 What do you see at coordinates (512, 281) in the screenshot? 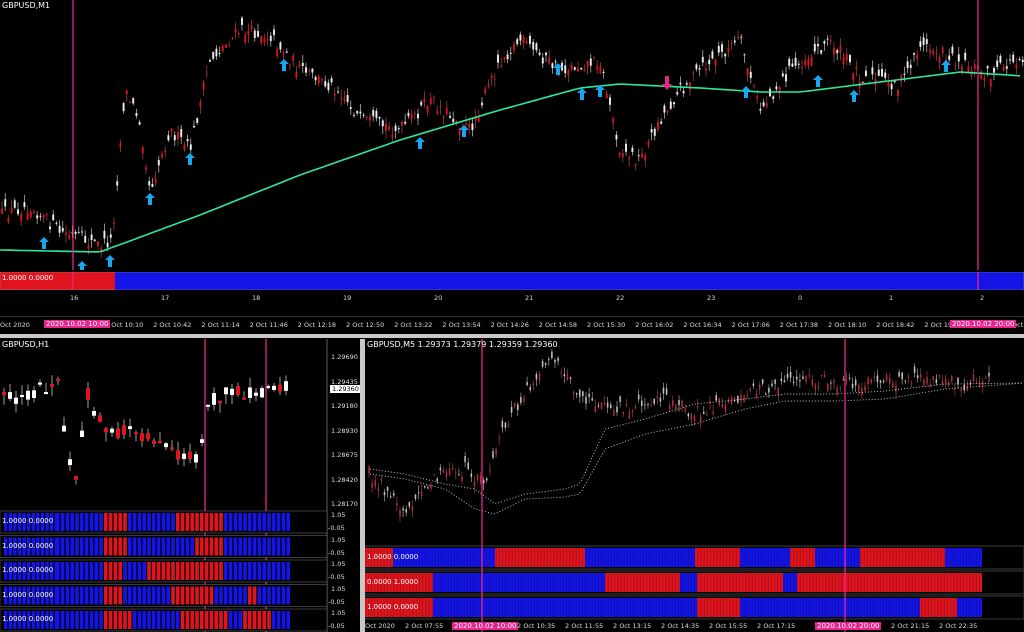
I see `top-indicator-pane: 1.0000 0.0000` at bounding box center [512, 281].